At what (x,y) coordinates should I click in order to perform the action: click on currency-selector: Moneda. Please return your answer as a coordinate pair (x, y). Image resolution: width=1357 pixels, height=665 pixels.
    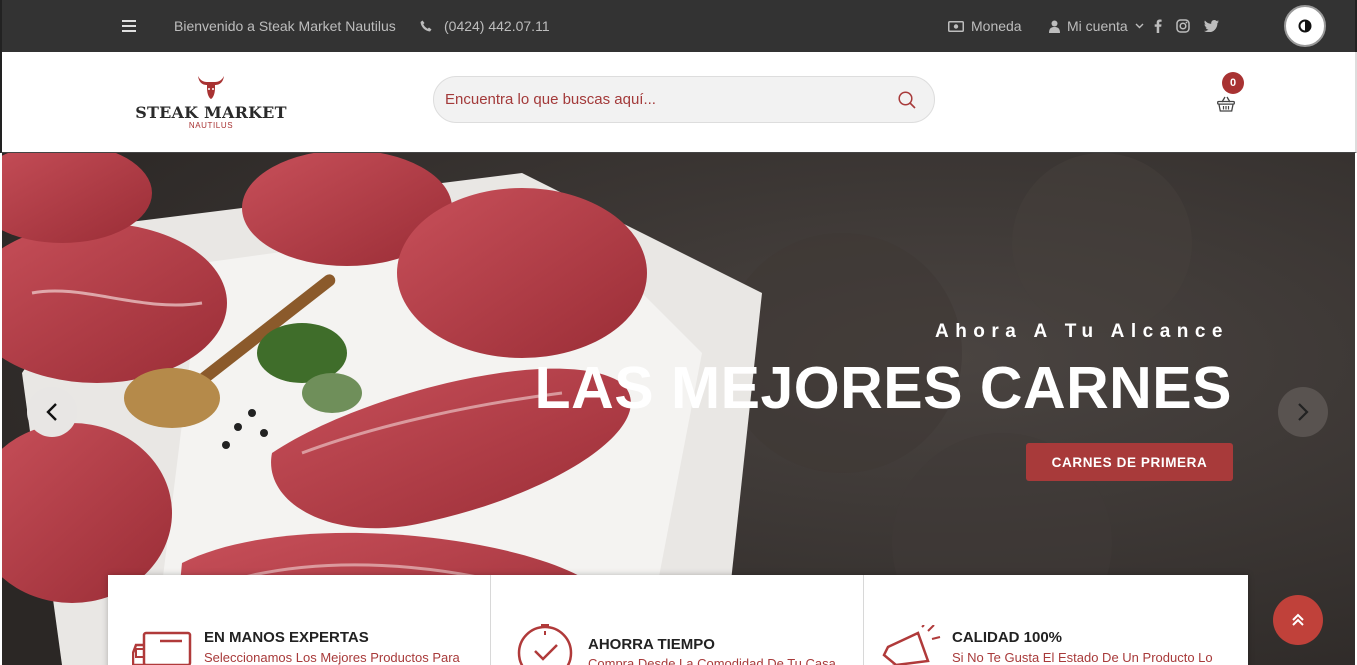
    Looking at the image, I should click on (985, 26).